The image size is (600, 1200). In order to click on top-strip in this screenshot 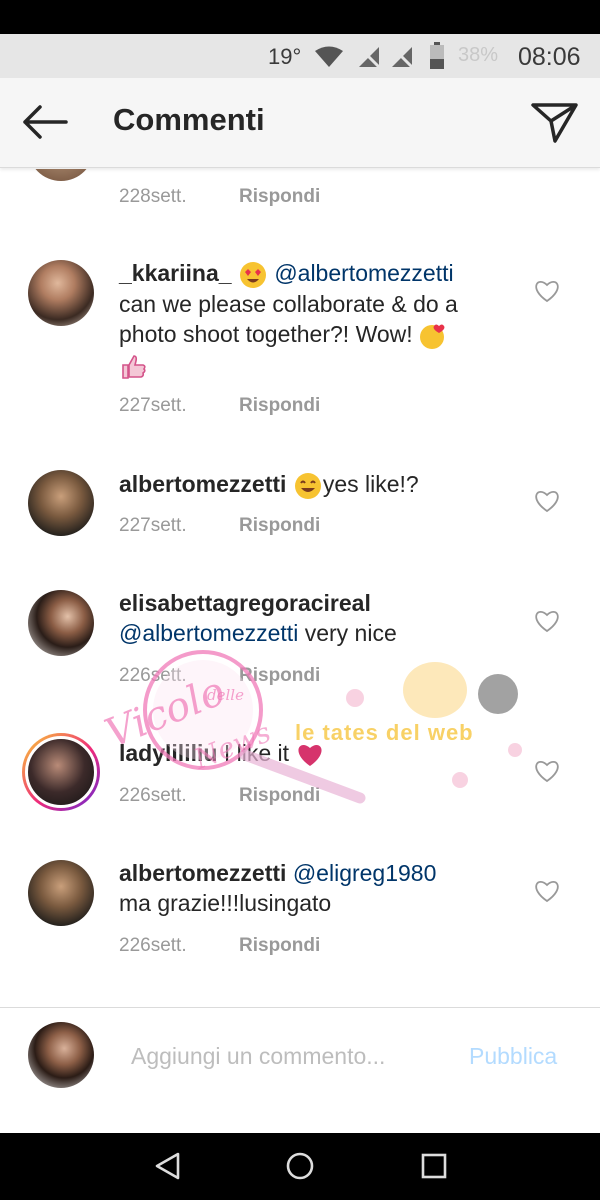, I will do `click(300, 17)`.